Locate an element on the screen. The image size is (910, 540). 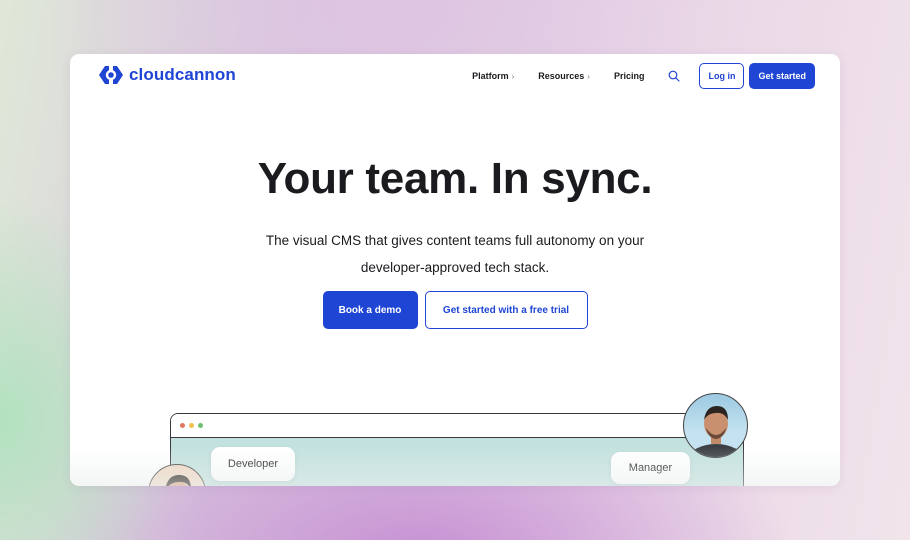
brand-logo: cloudcannon is located at coordinates (167, 75).